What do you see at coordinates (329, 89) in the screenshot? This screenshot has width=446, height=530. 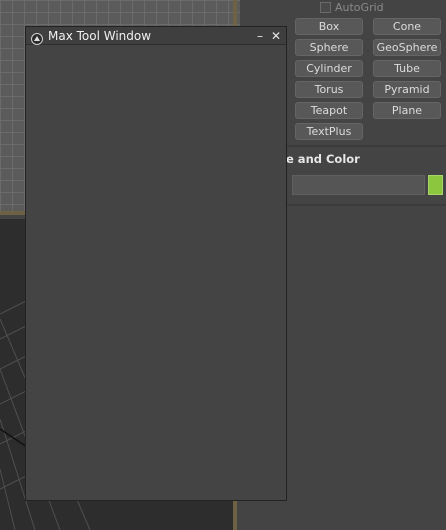 I see `torus-button: Torus` at bounding box center [329, 89].